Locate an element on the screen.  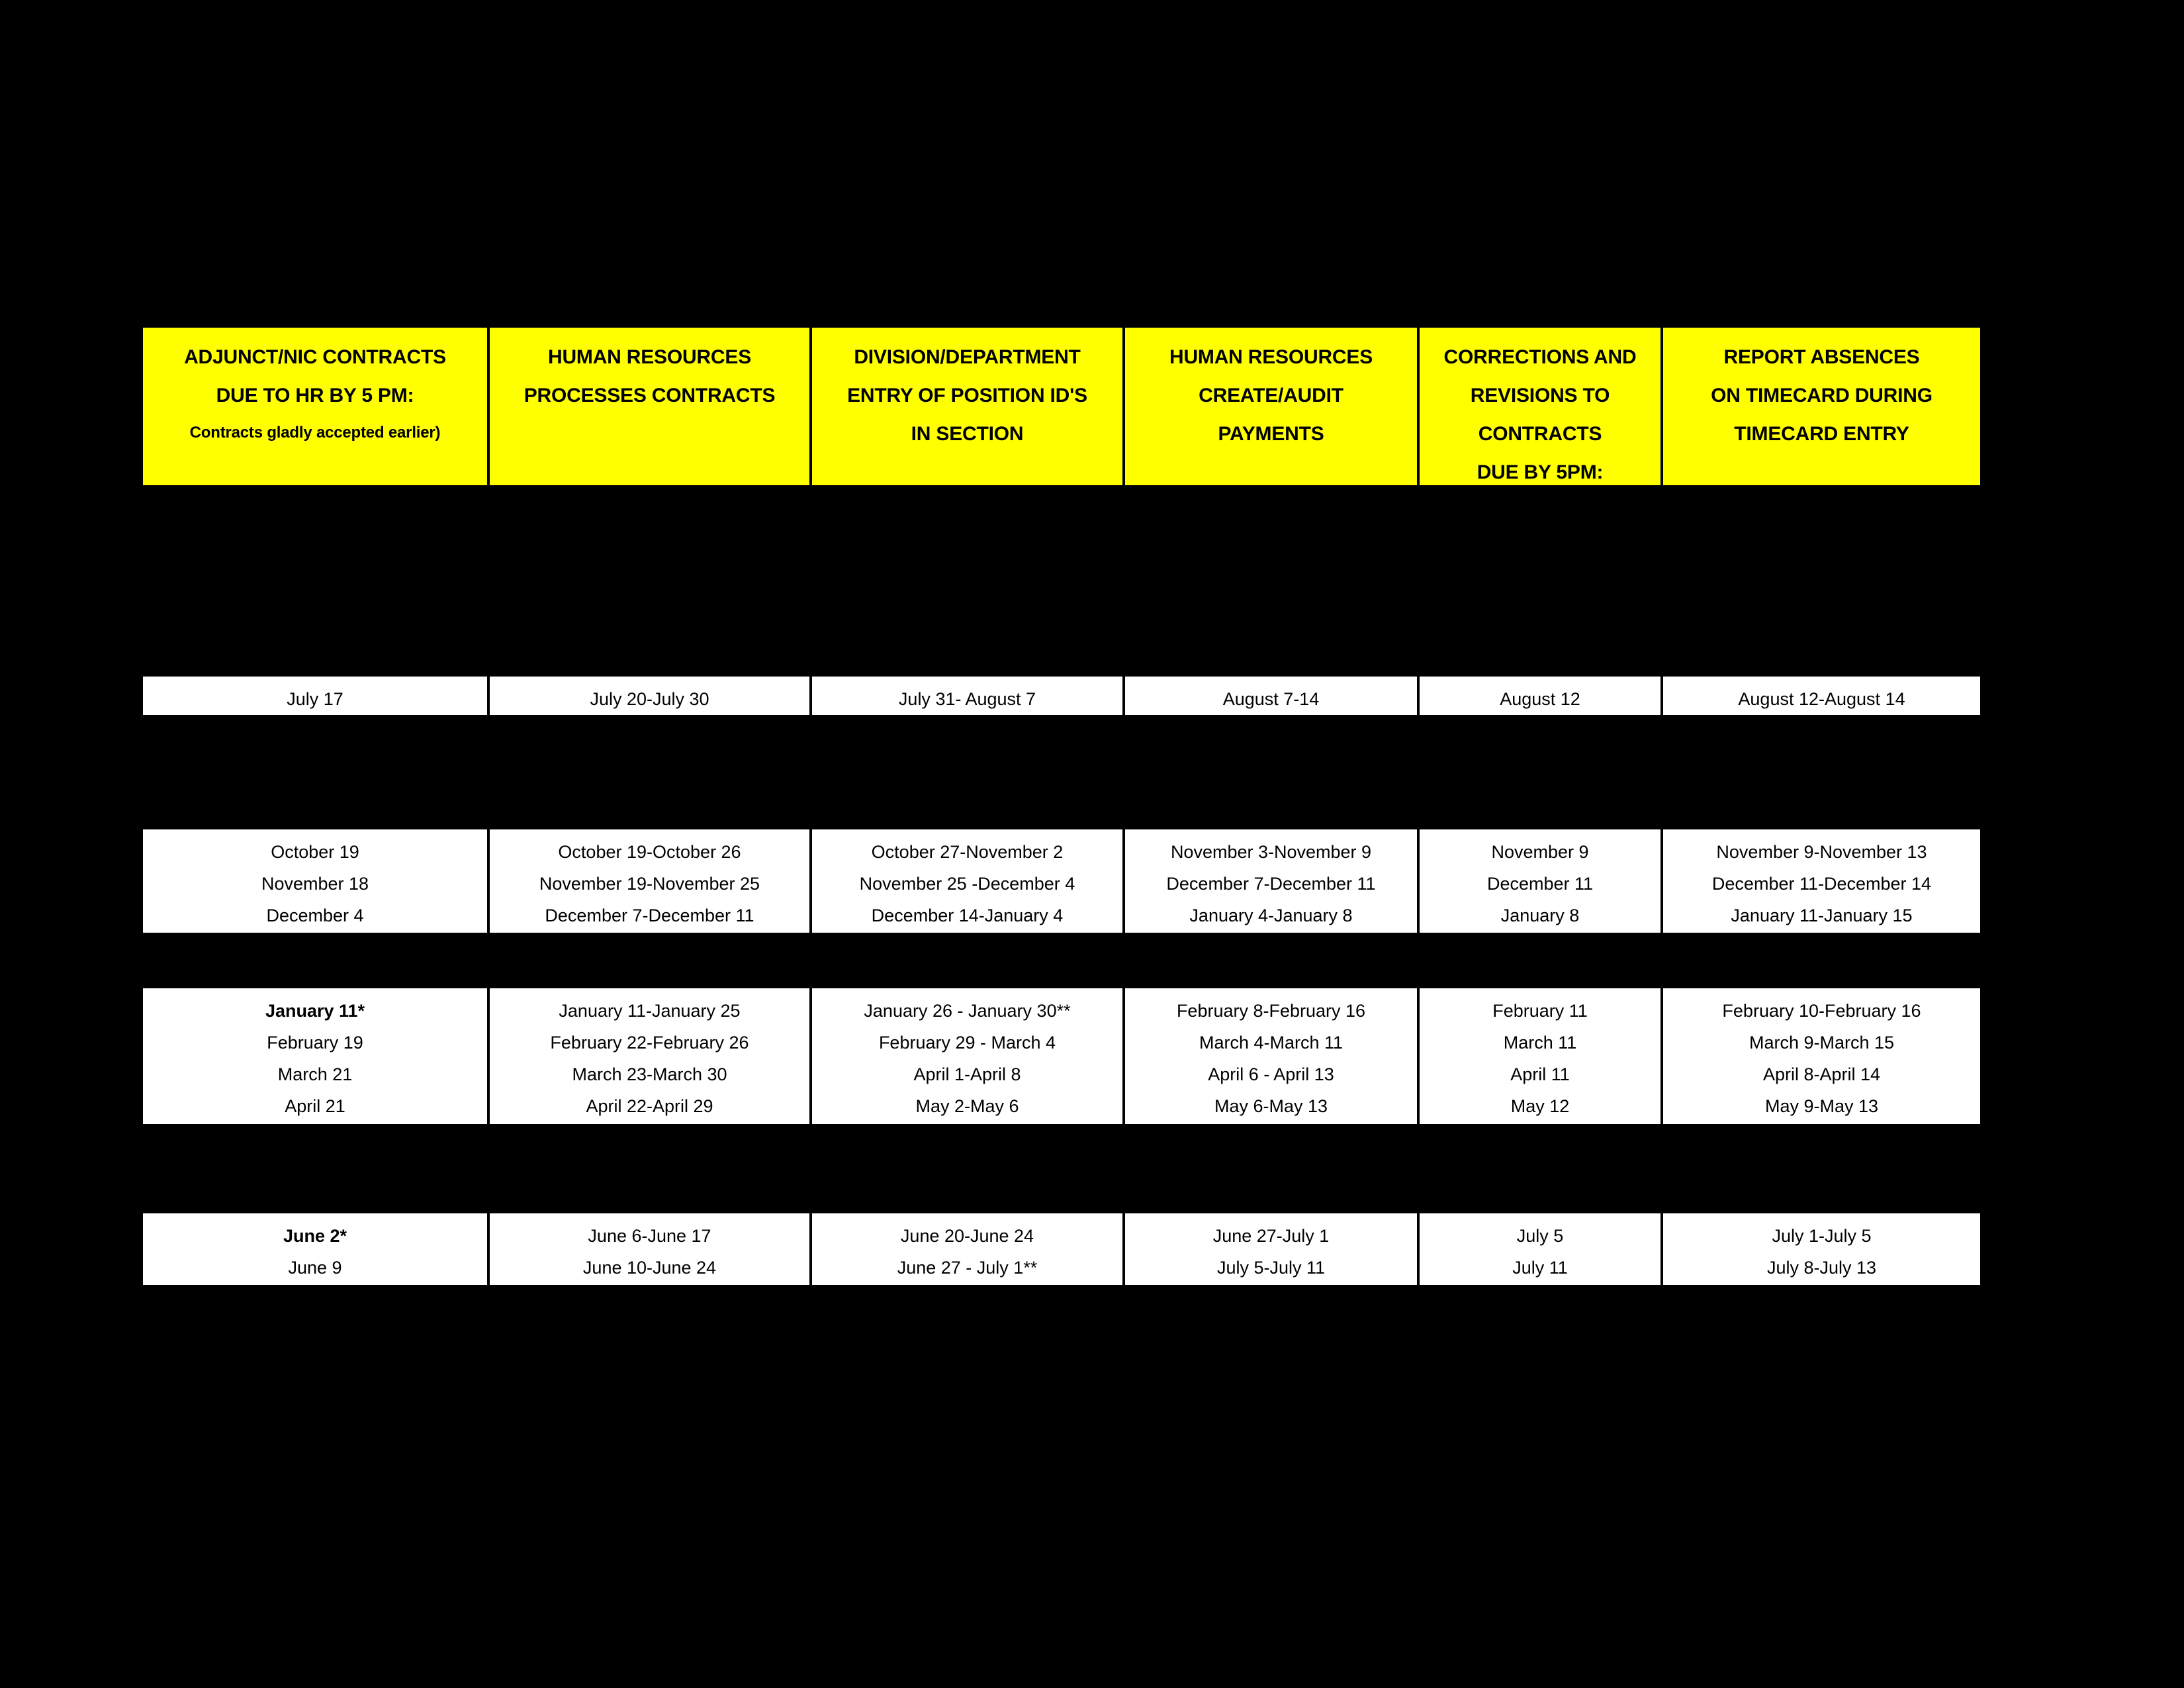
cell-date-text: October 19 is located at coordinates (315, 852).